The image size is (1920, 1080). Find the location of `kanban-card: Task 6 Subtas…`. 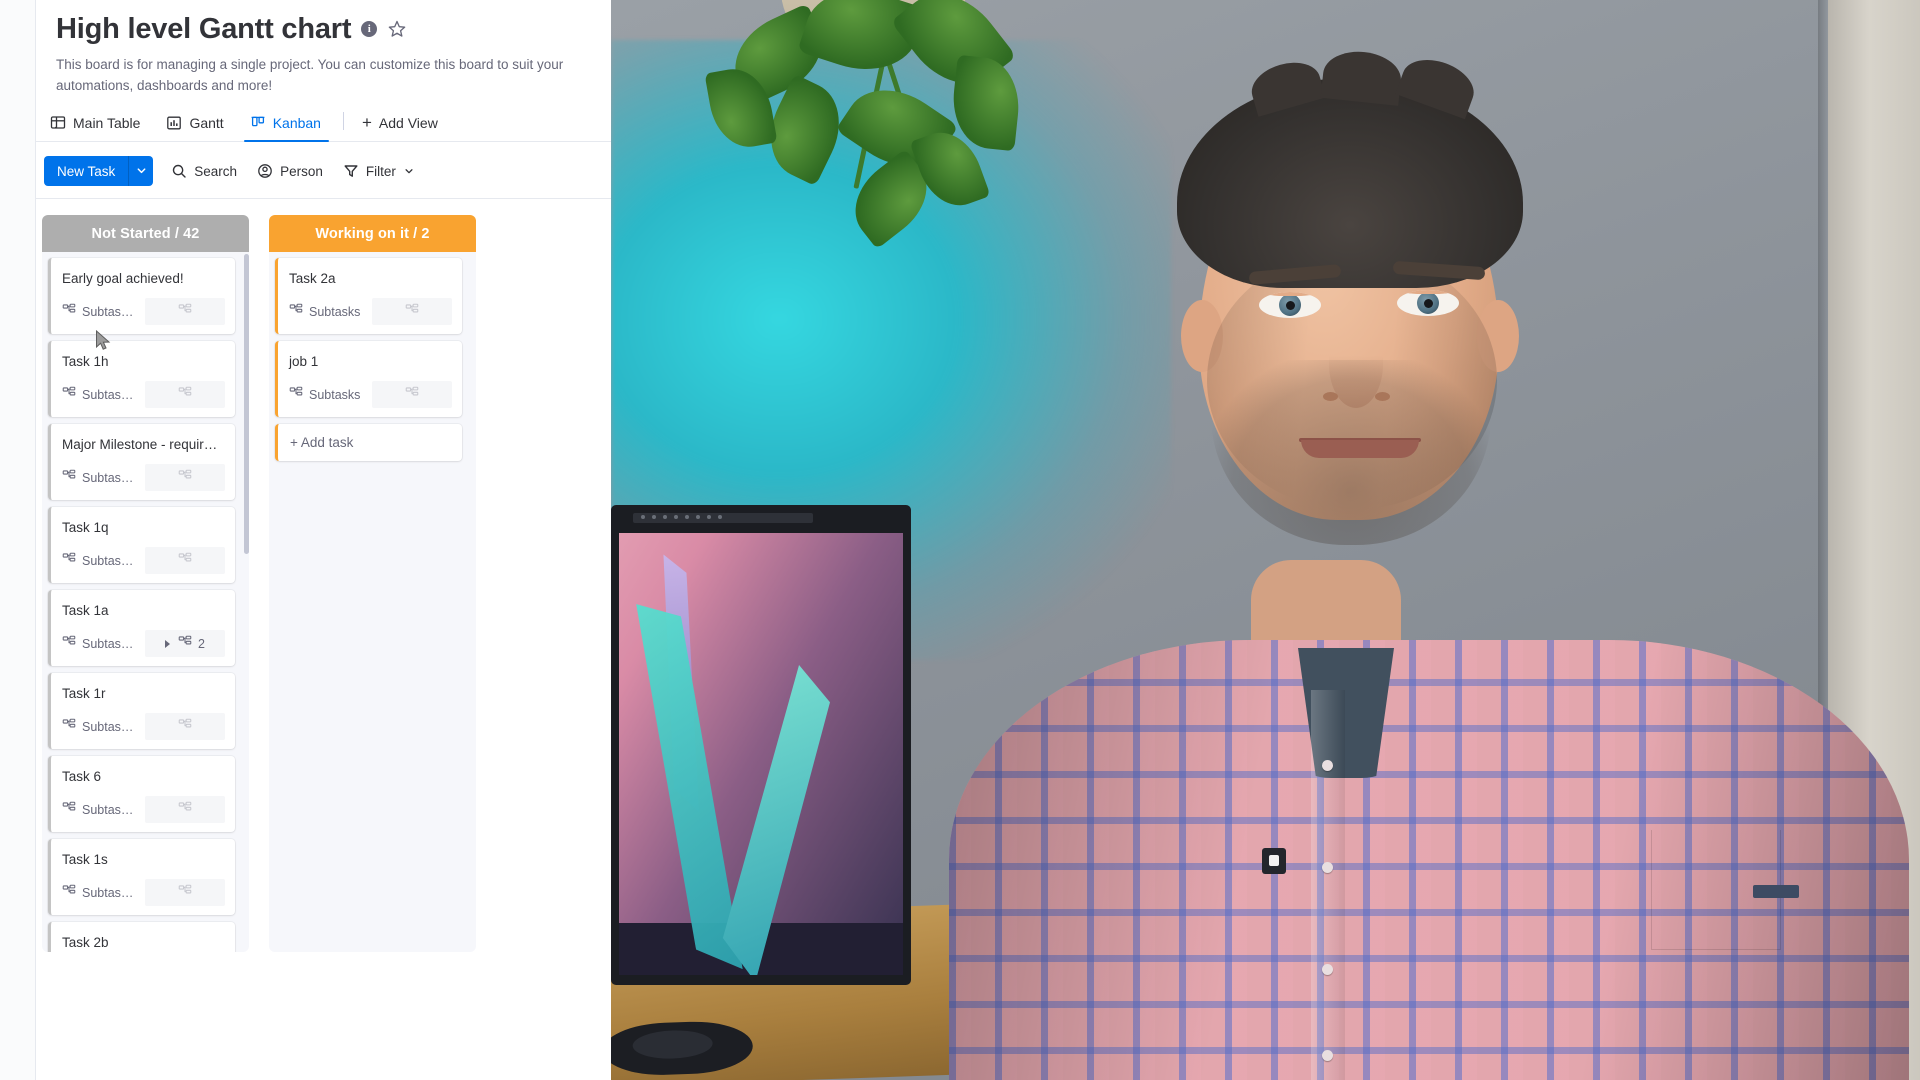

kanban-card: Task 6 Subtas… is located at coordinates (141, 794).